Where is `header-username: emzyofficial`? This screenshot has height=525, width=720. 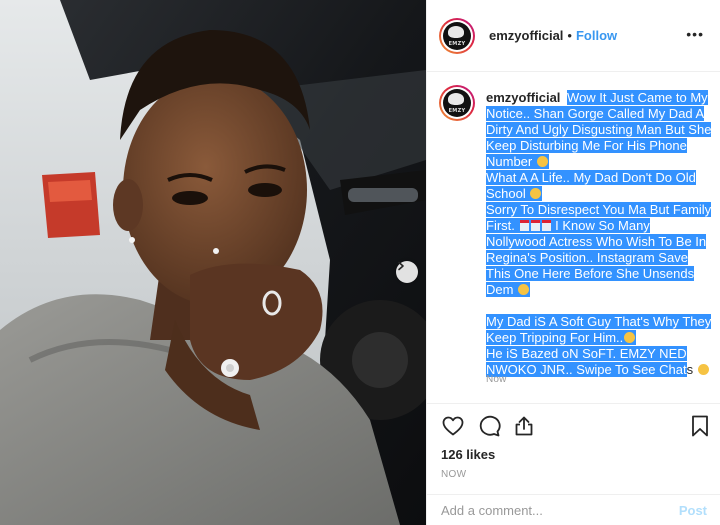
header-username: emzyofficial is located at coordinates (526, 35).